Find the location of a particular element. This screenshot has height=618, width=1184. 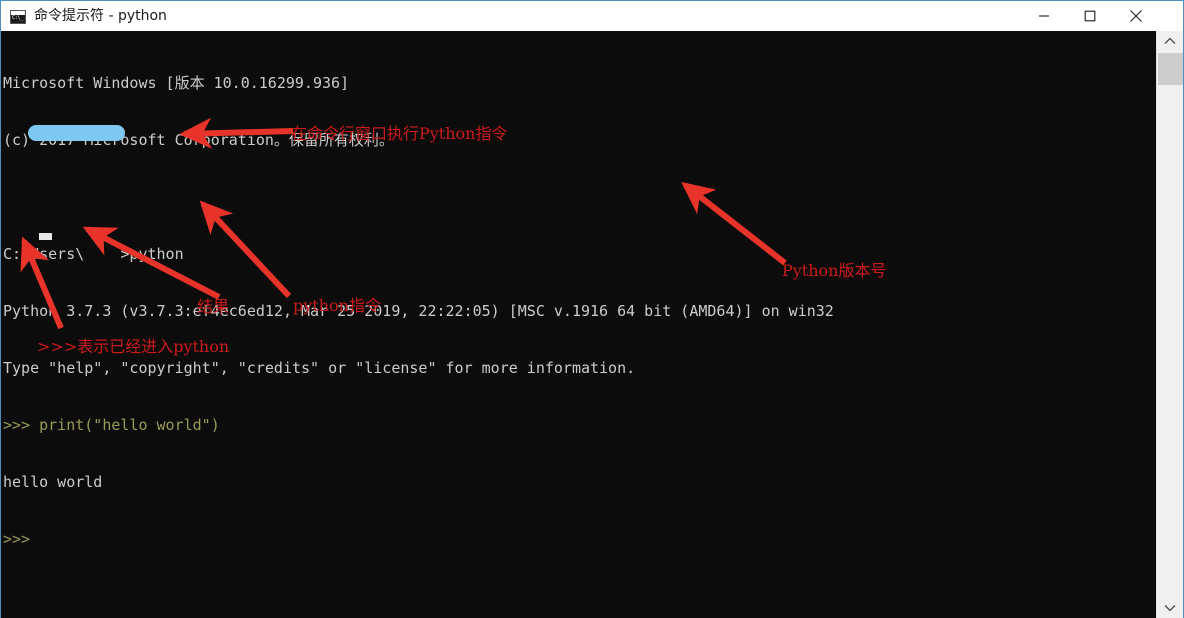

console-line: hello world is located at coordinates (53, 482).